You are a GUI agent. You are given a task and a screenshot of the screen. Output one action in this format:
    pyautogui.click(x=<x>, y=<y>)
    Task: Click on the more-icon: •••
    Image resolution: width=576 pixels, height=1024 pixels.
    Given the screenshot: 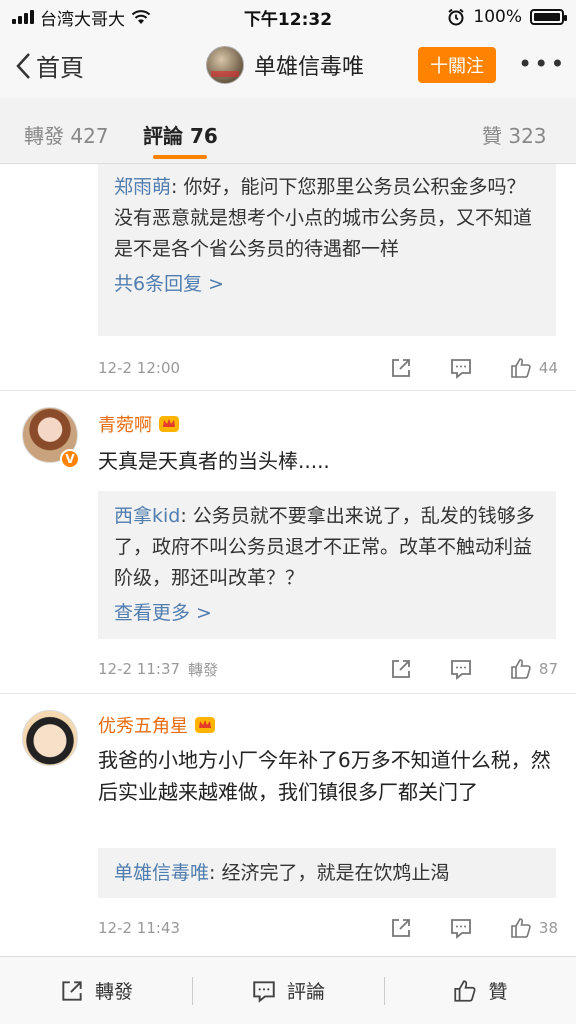 What is the action you would take?
    pyautogui.click(x=542, y=64)
    